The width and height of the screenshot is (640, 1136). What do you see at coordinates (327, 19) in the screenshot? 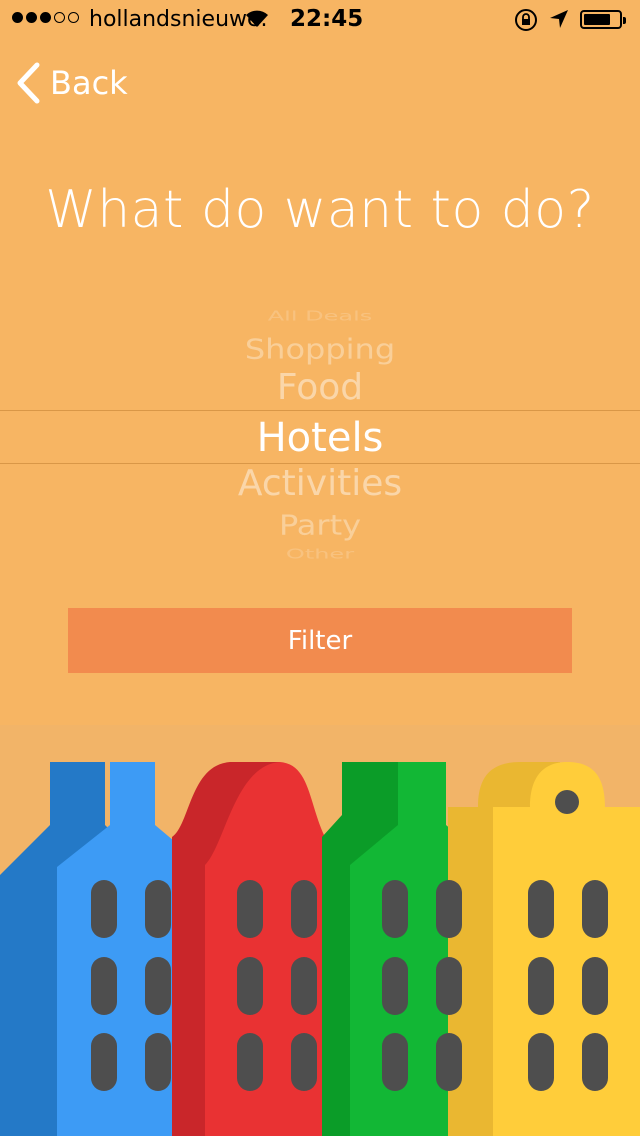
I see `clock: 22:45` at bounding box center [327, 19].